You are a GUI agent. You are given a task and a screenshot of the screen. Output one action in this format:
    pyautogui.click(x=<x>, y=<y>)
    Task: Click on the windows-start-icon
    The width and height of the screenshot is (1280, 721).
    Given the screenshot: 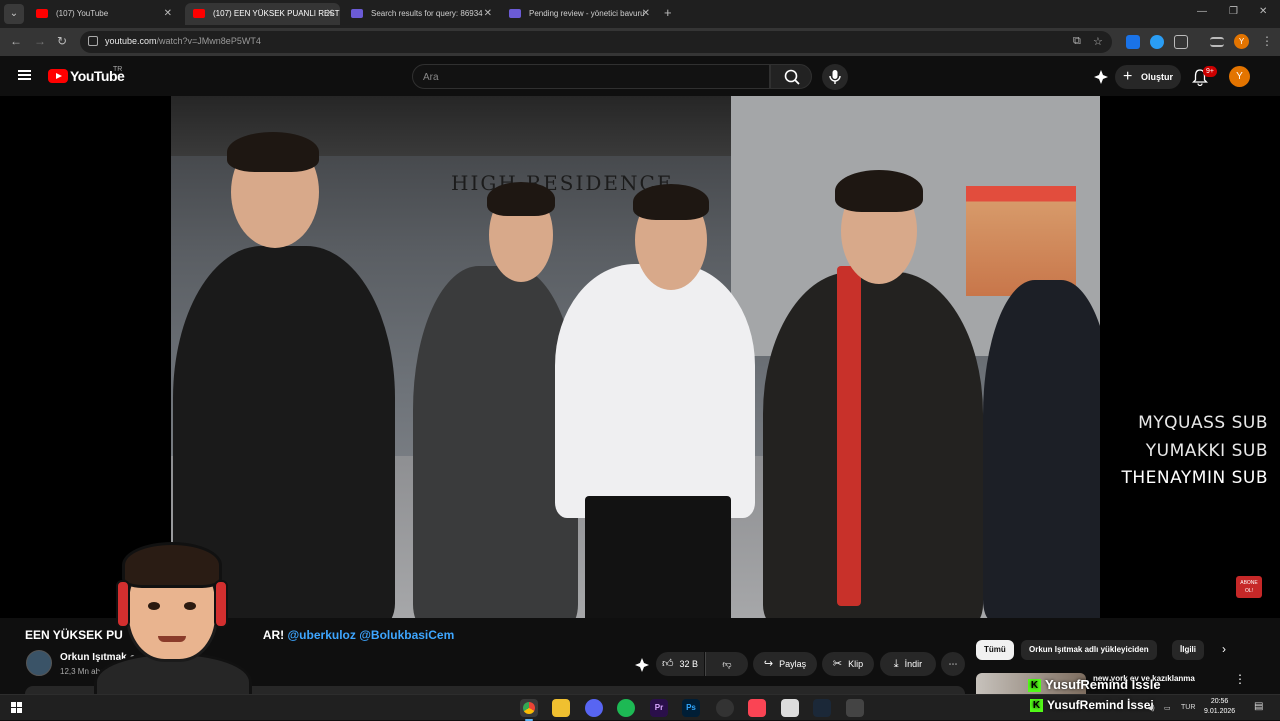 What is the action you would take?
    pyautogui.click(x=17, y=708)
    